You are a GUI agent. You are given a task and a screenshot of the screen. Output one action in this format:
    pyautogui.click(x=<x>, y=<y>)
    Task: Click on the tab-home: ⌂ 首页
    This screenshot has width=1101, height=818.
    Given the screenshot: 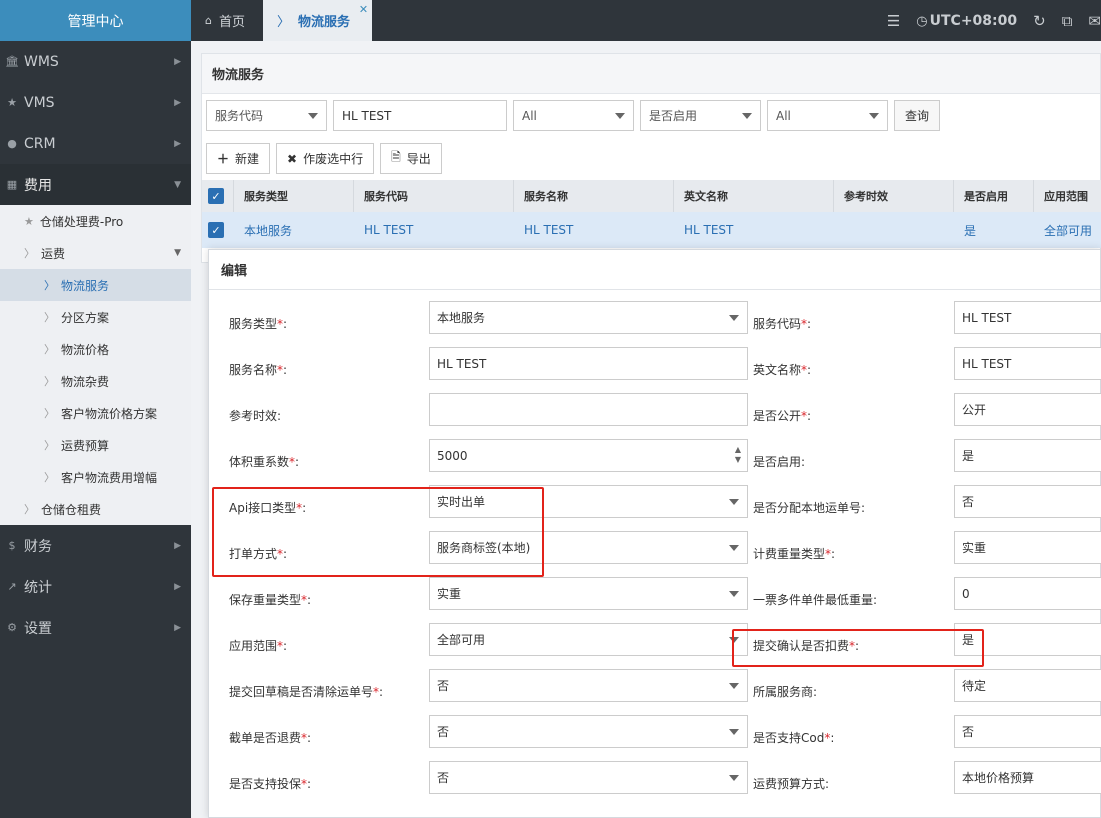 What is the action you would take?
    pyautogui.click(x=227, y=20)
    